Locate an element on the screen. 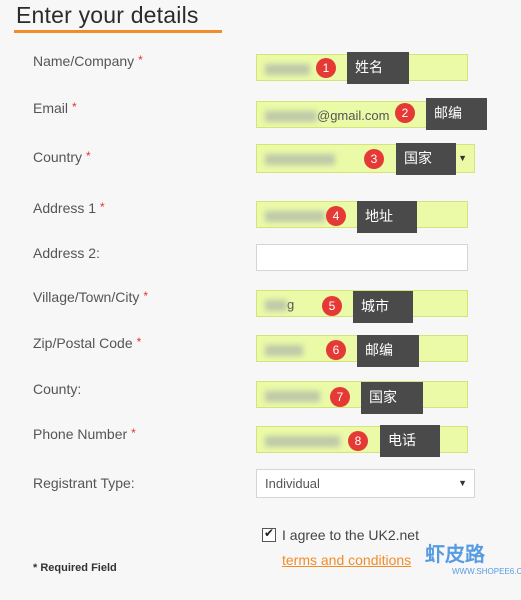 The height and width of the screenshot is (600, 521). country-label: Country * is located at coordinates (62, 157).